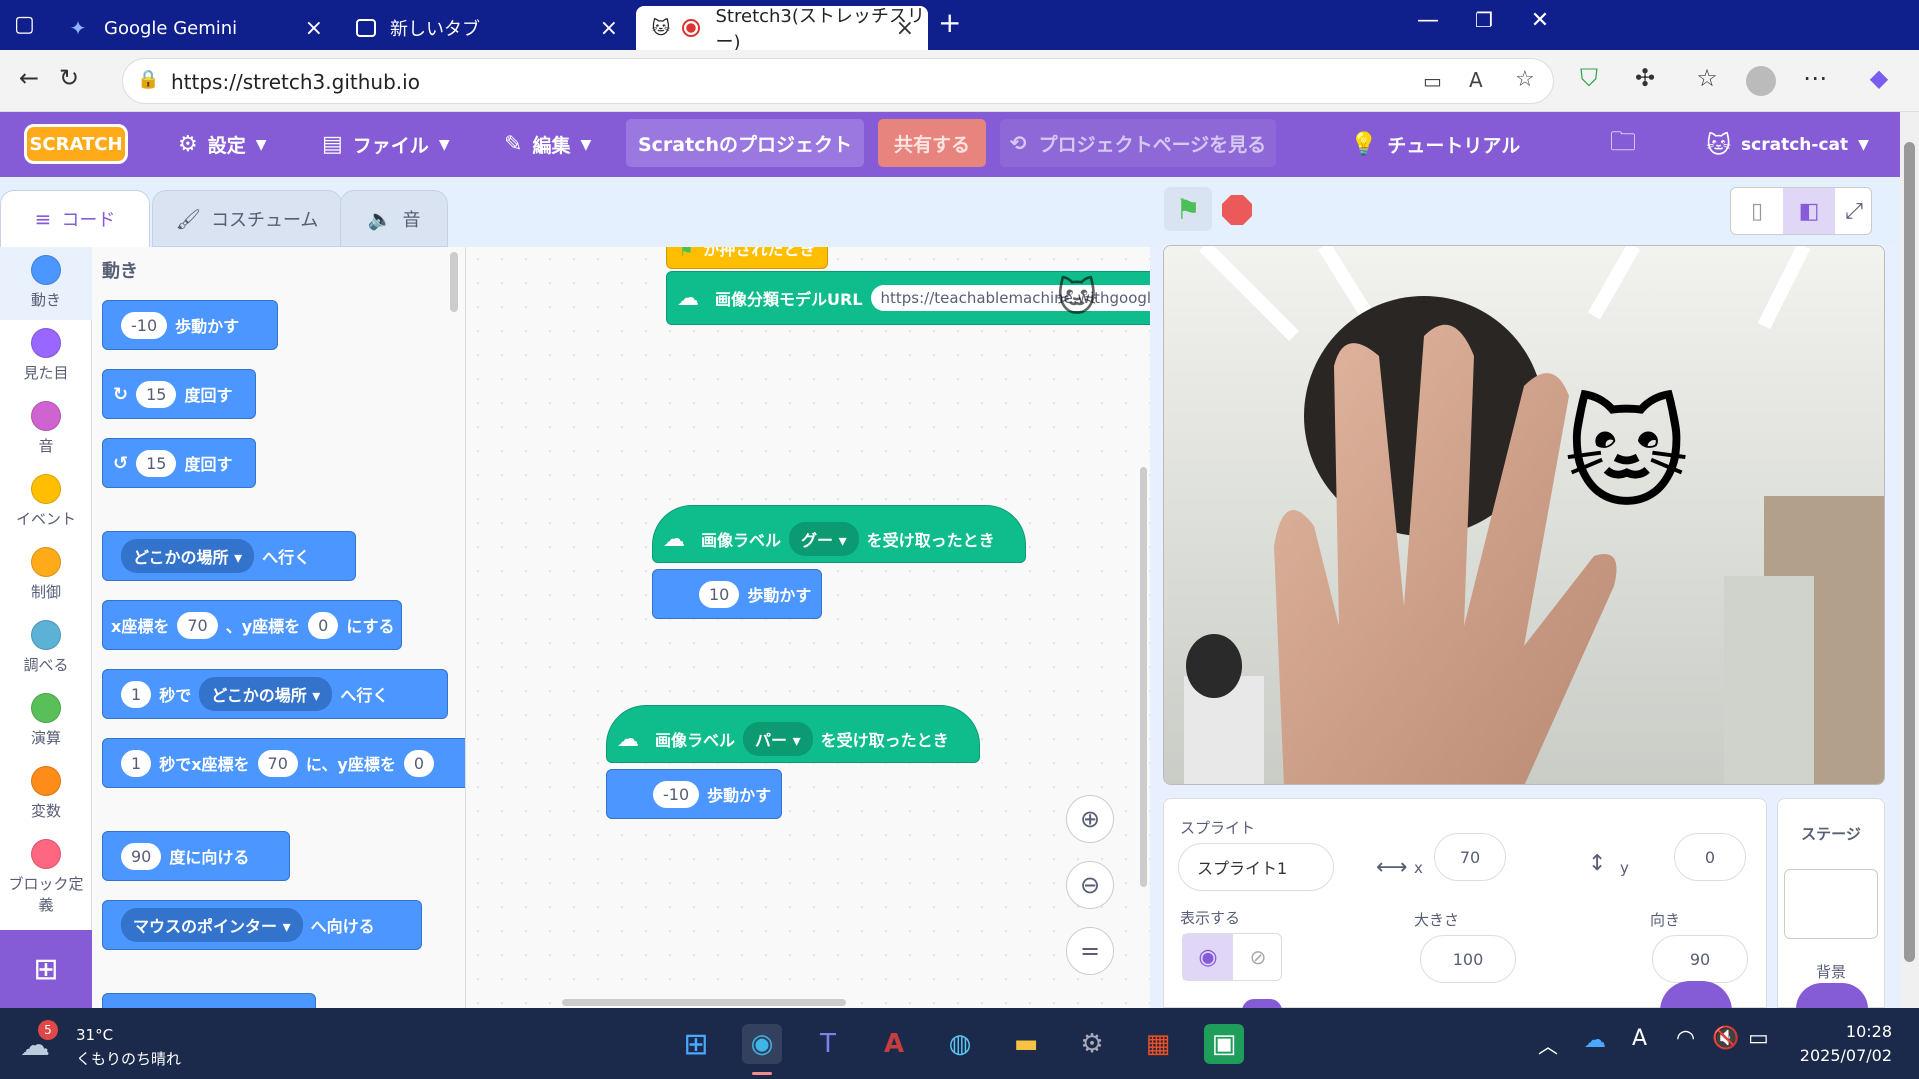 This screenshot has width=1919, height=1079. I want to click on battery-icon: ▭, so click(1758, 1038).